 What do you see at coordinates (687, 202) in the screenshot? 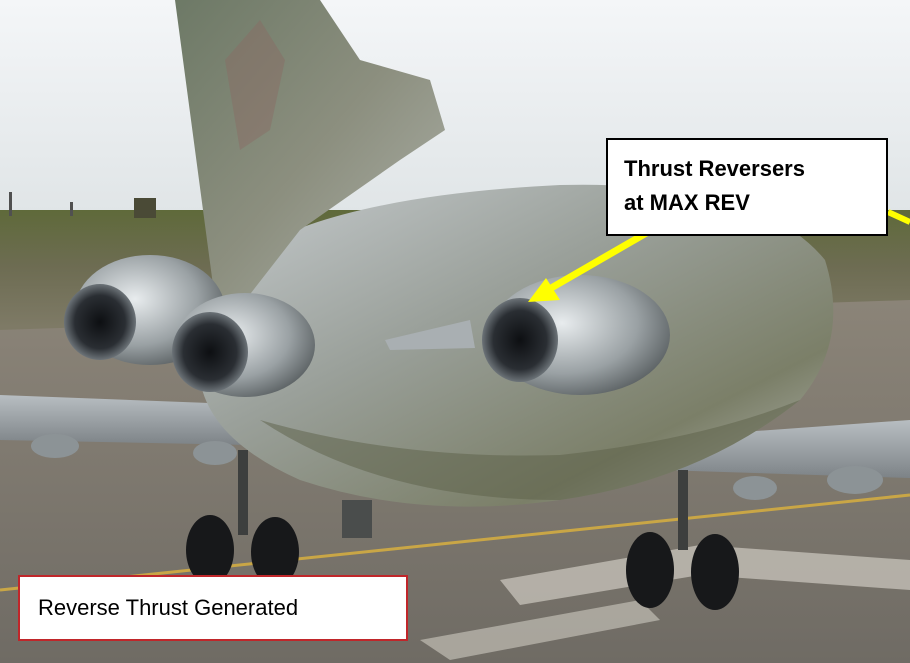
I see `callout-line-2: at MAX REV` at bounding box center [687, 202].